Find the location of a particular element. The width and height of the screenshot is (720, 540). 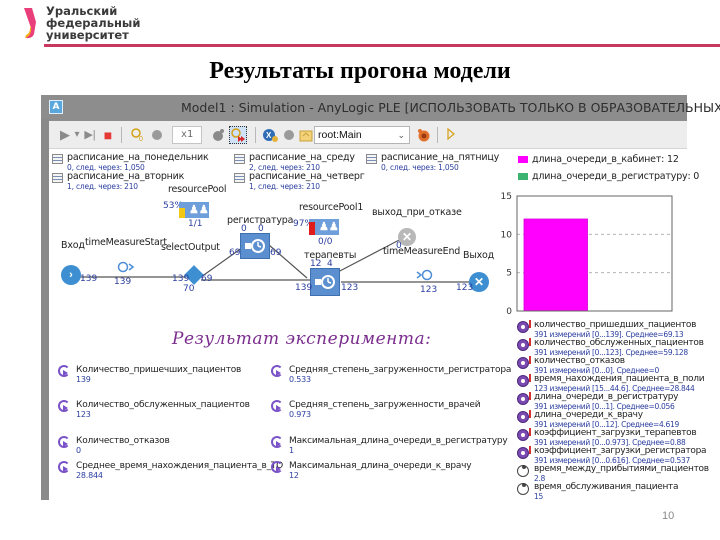

virtual-time-mode-button is located at coordinates (238, 135).